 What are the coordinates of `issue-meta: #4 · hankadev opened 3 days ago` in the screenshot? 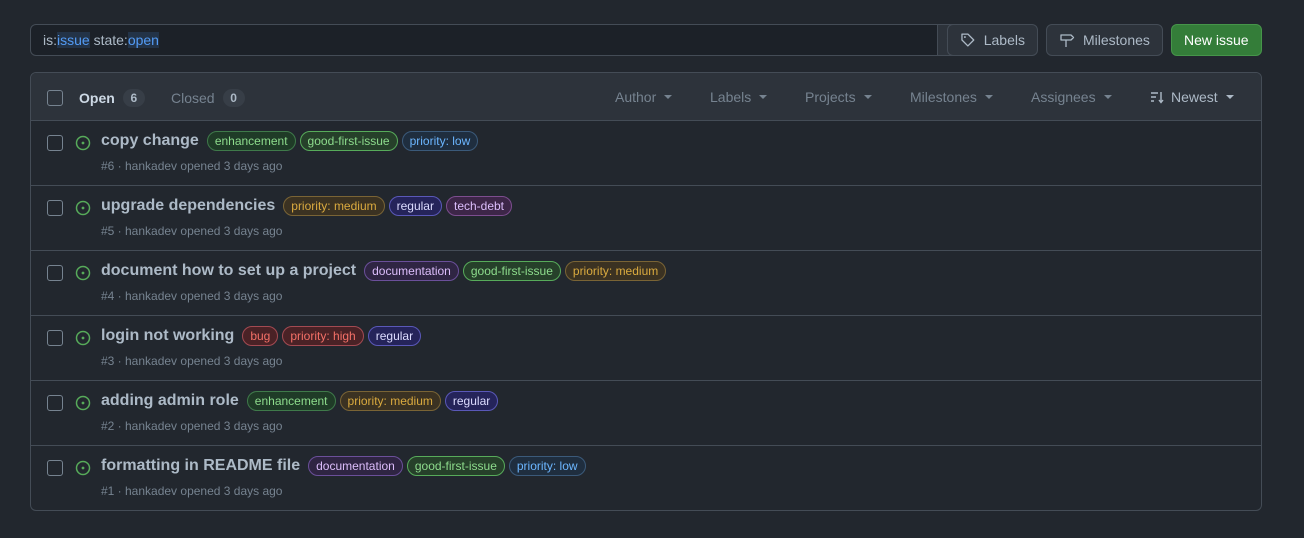 It's located at (192, 296).